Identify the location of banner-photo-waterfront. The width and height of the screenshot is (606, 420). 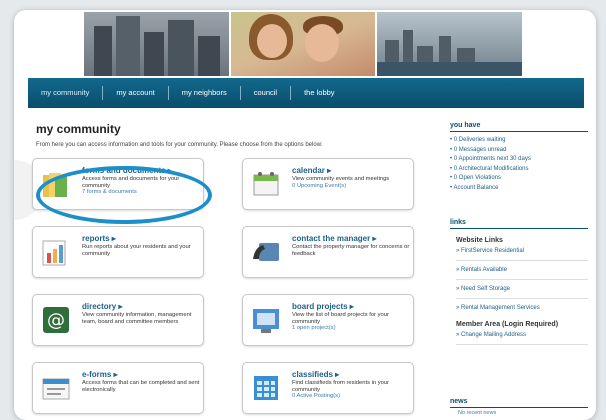
(450, 44).